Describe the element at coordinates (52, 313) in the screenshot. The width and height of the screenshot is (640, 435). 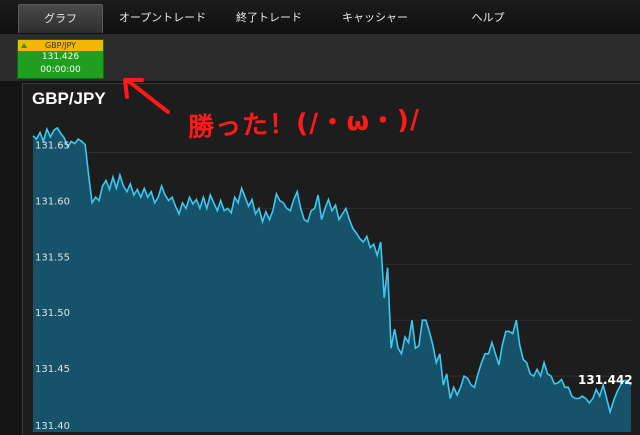
I see `y-tick-label: 131.50` at that location.